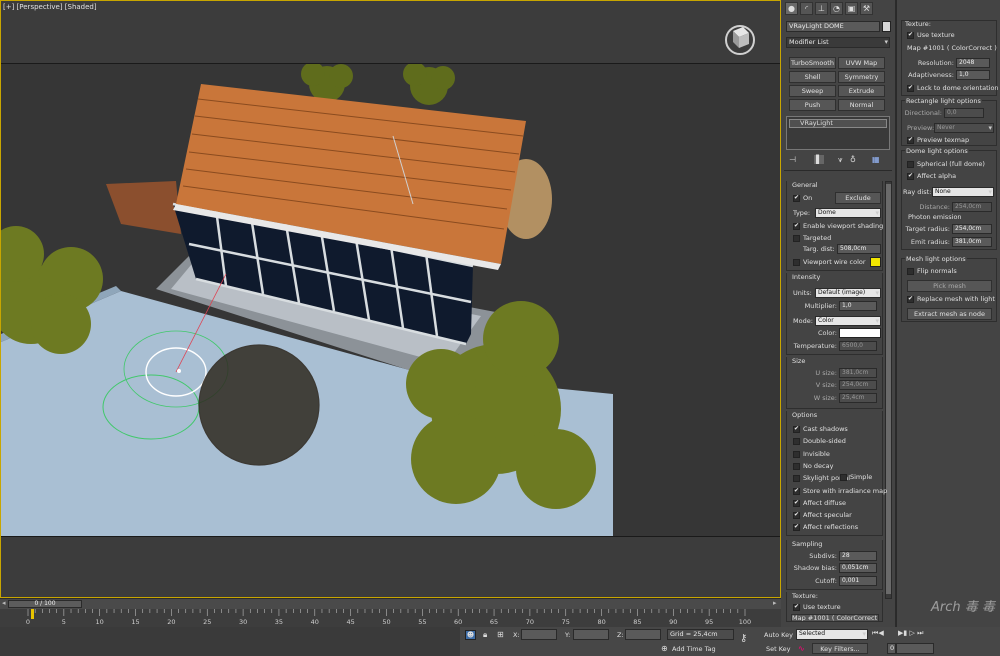 The width and height of the screenshot is (1000, 656). What do you see at coordinates (972, 207) in the screenshot?
I see `distance-spinner: 254,0cm` at bounding box center [972, 207].